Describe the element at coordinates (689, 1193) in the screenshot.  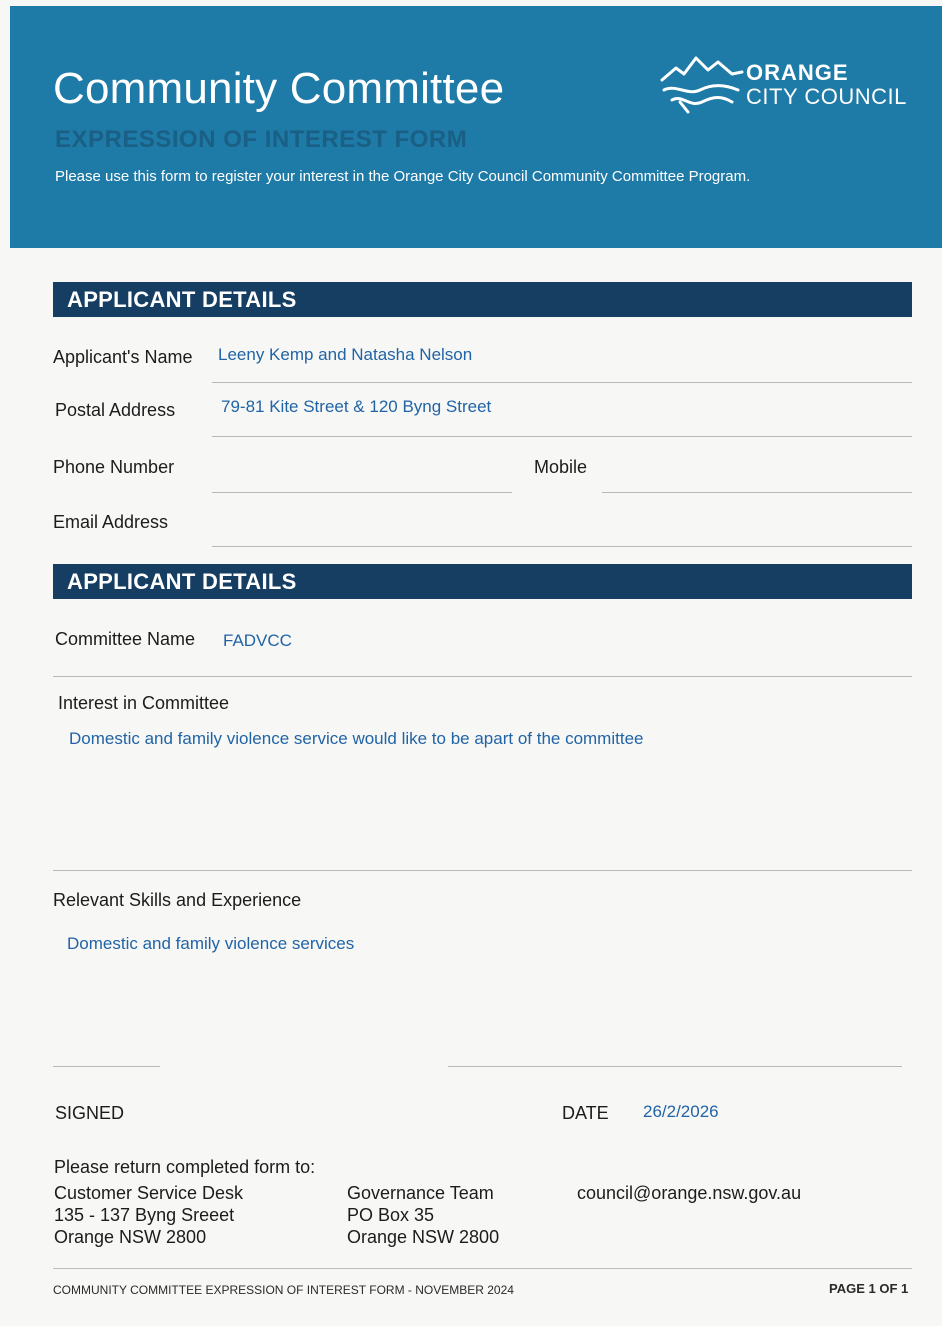
I see `return-email-link: council@orange.nsw.gov.au` at that location.